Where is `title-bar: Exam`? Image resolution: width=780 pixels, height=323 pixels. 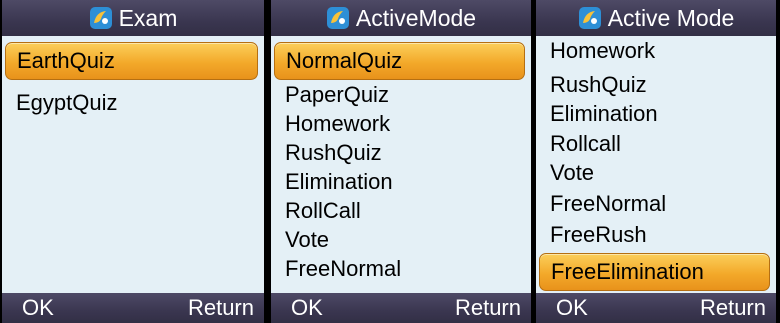 title-bar: Exam is located at coordinates (133, 18).